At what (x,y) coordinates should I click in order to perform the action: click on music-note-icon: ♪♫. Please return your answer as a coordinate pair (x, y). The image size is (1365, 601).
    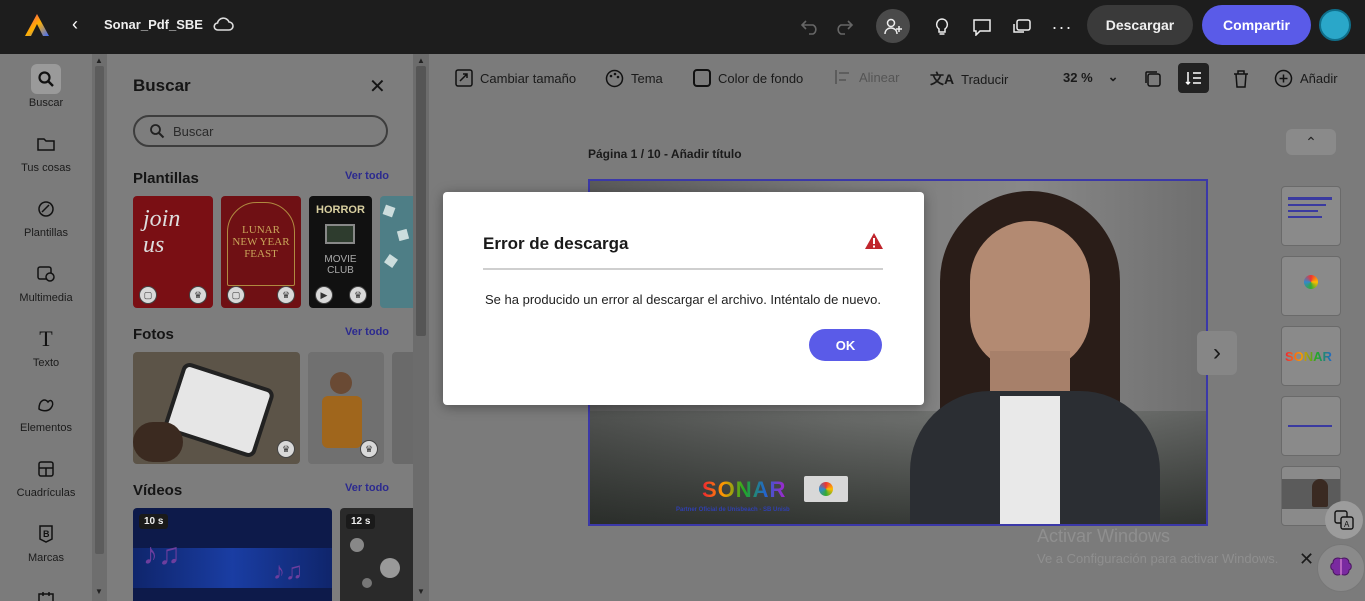
    Looking at the image, I should click on (162, 554).